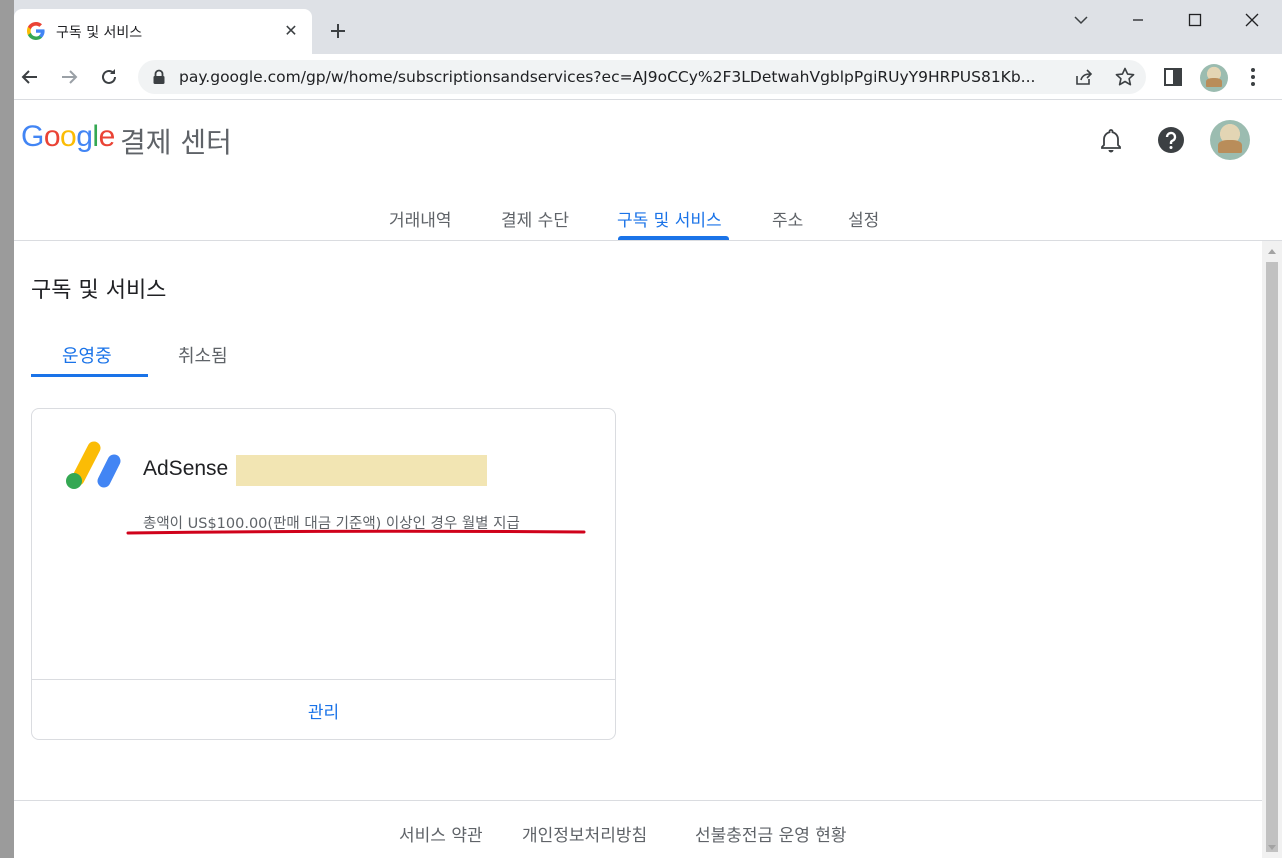 This screenshot has width=1282, height=858. Describe the element at coordinates (1272, 251) in the screenshot. I see `scroll-up-arrow-icon` at that location.